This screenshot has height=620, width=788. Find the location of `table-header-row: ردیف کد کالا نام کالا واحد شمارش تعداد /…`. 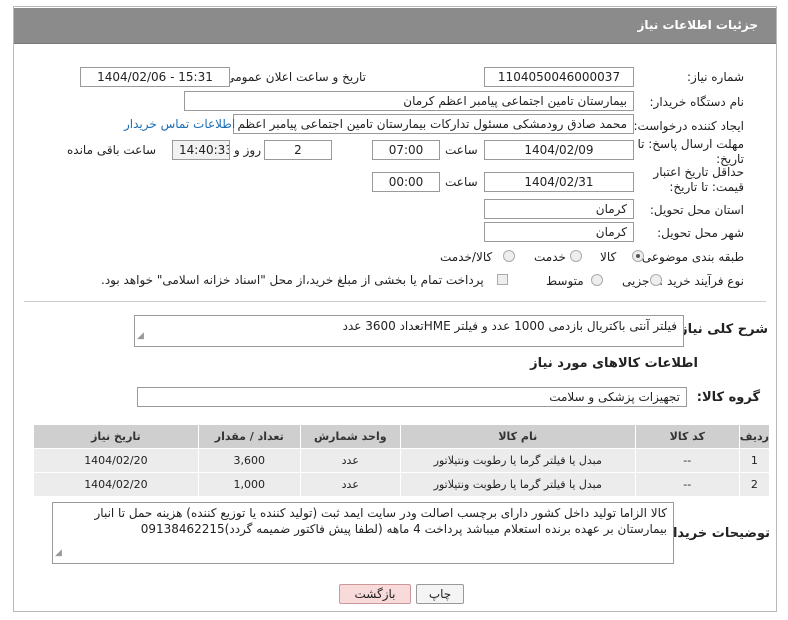

table-header-row: ردیف کد کالا نام کالا واحد شمارش تعداد /… is located at coordinates (402, 436).